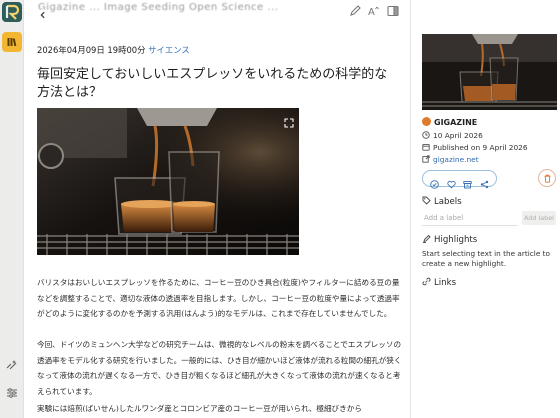 Image resolution: width=560 pixels, height=418 pixels. Describe the element at coordinates (449, 122) in the screenshot. I see `site-name: GIGAZINE` at that location.